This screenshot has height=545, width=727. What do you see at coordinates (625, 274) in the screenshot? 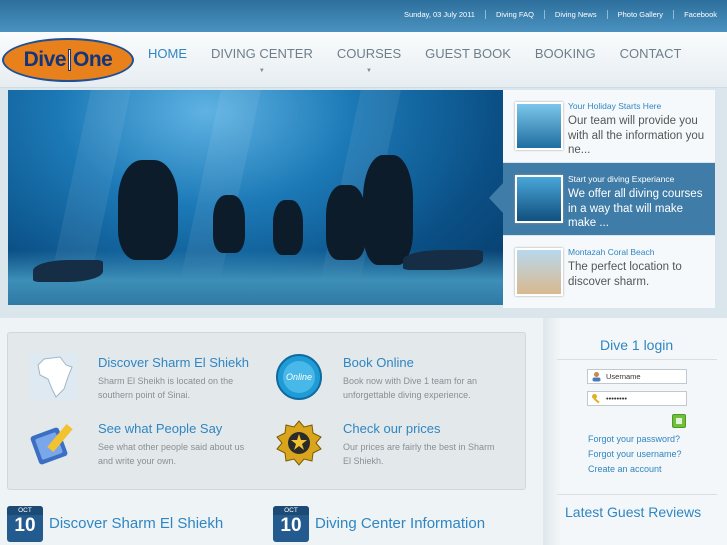
I see `slide-text: The perfect location to discover sharm.` at bounding box center [625, 274].